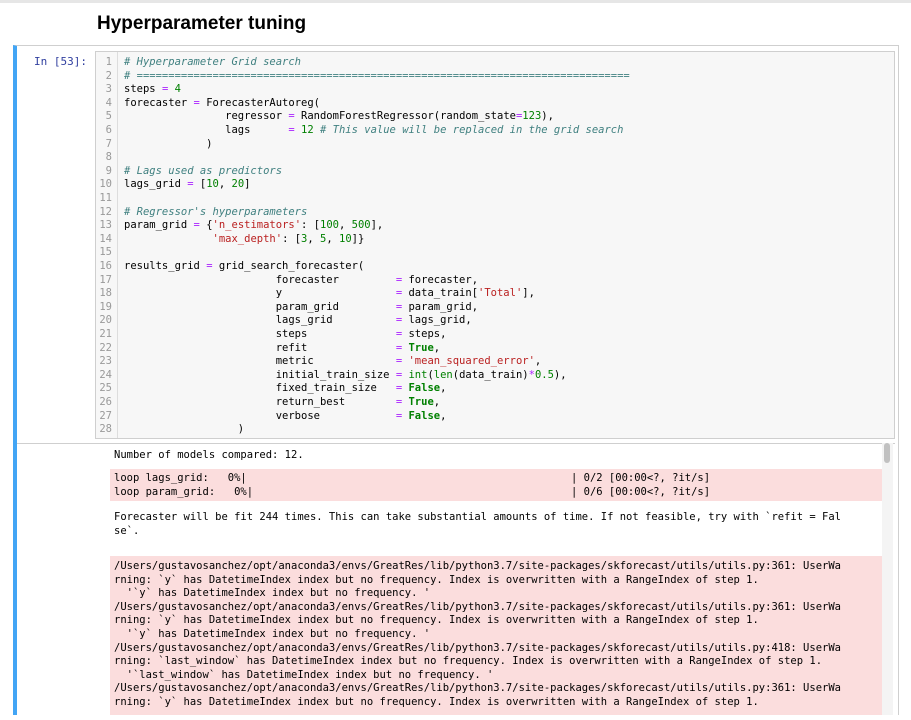 Image resolution: width=911 pixels, height=720 pixels. What do you see at coordinates (105, 347) in the screenshot?
I see `line-number: 22` at bounding box center [105, 347].